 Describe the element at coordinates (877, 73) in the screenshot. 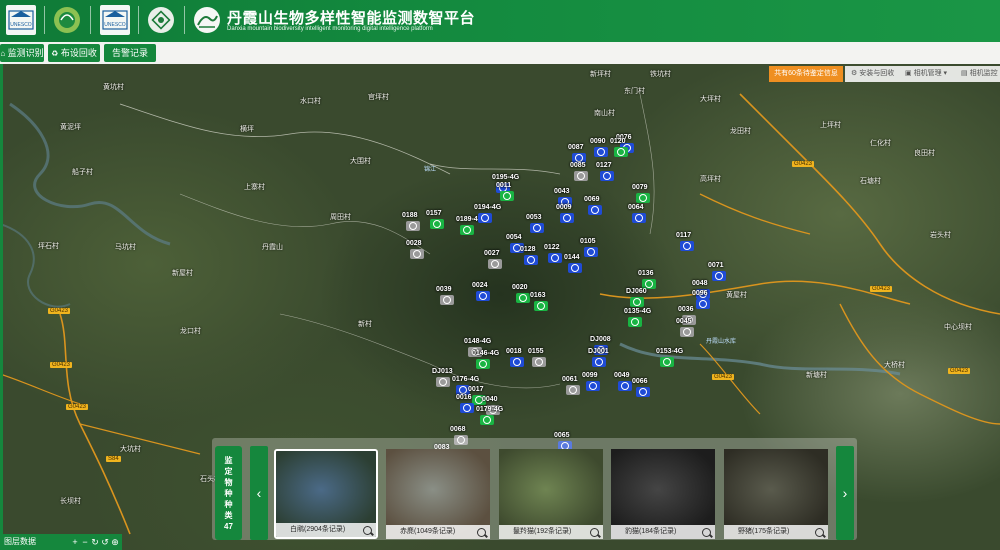

I see `install-recycle-label: 安装与回收` at that location.